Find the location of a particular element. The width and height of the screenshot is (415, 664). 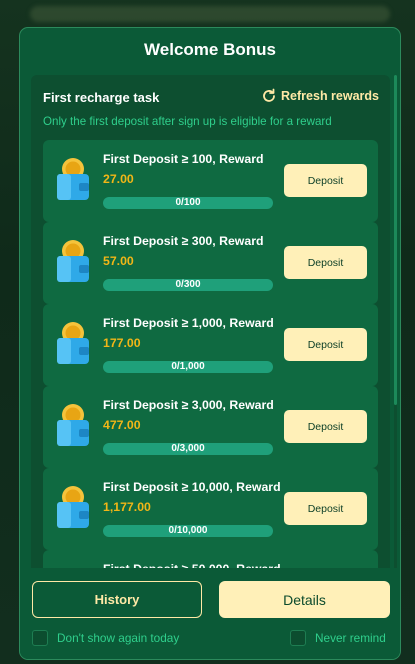

progress-text: 0/100 is located at coordinates (188, 202).